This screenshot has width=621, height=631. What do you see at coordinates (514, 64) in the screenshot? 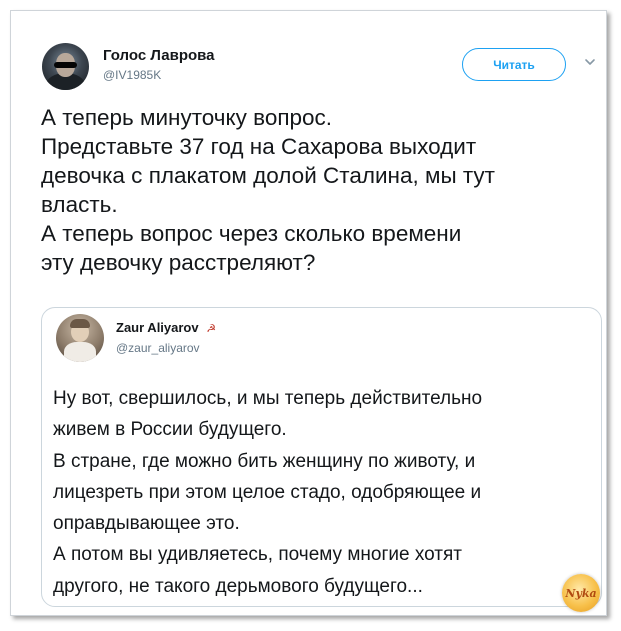
I see `follow-button: Читать` at bounding box center [514, 64].